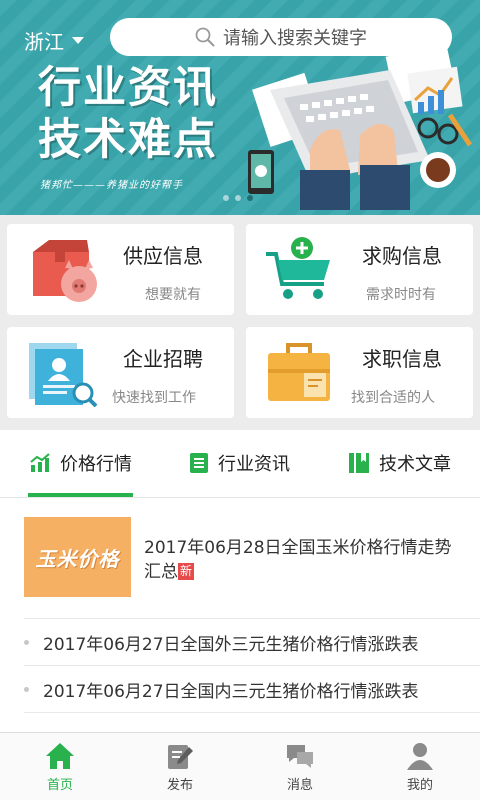  I want to click on banner-title-line2: 技术难点, so click(128, 140).